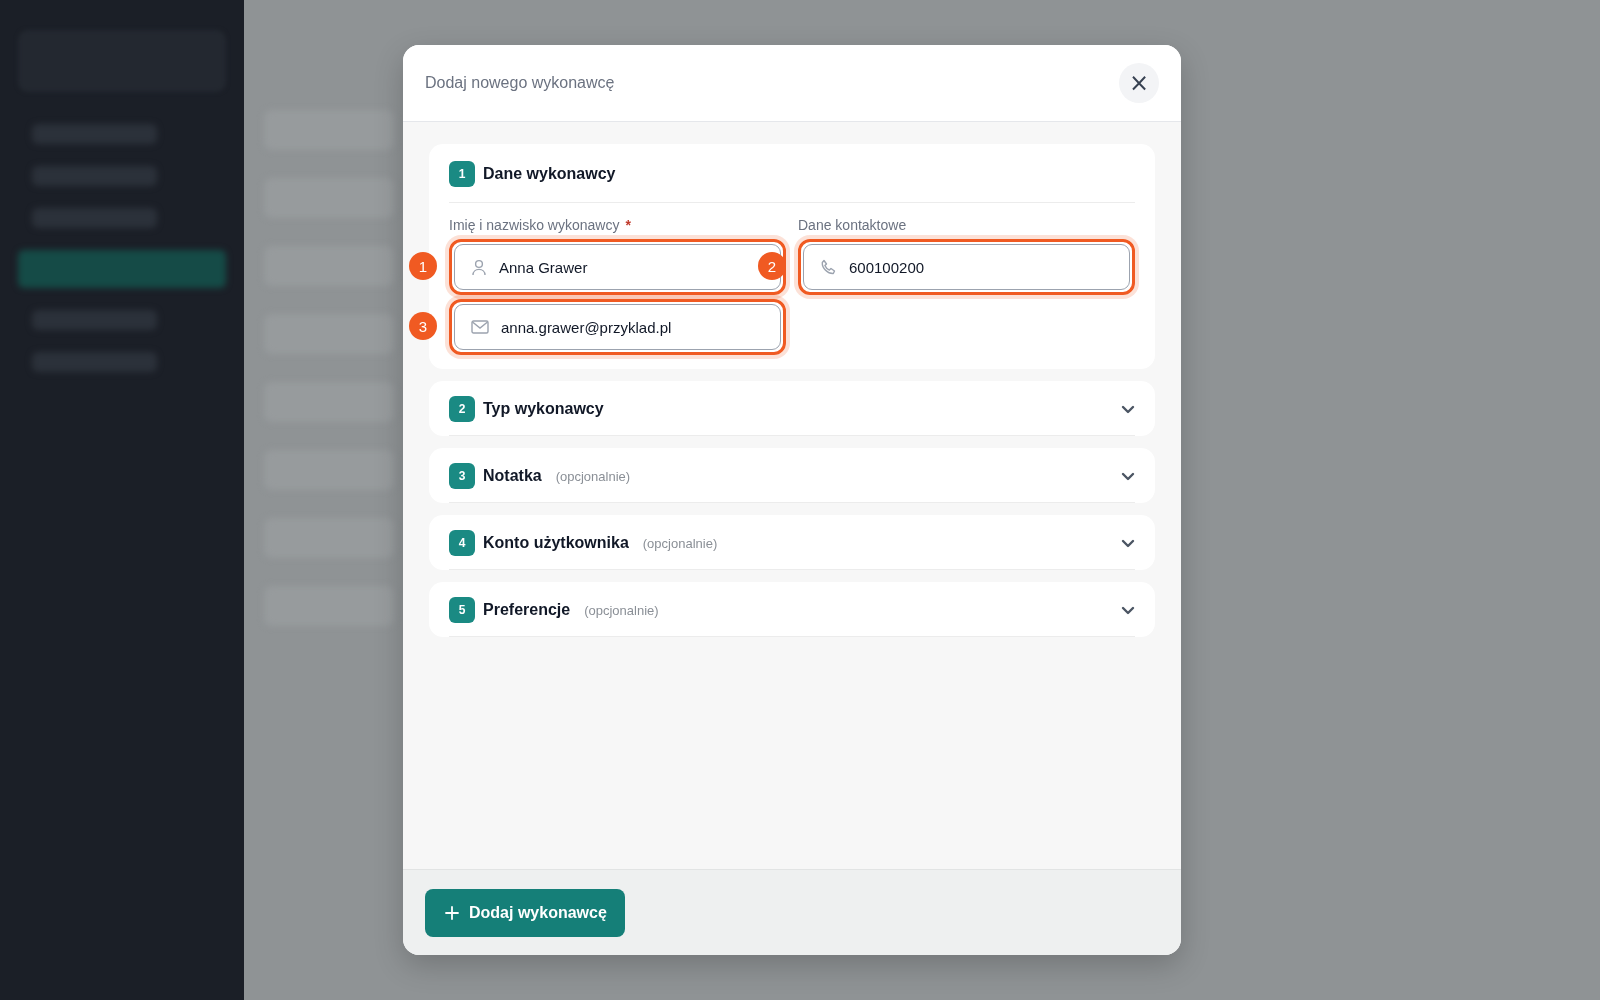 This screenshot has height=1000, width=1600. I want to click on person-icon, so click(479, 267).